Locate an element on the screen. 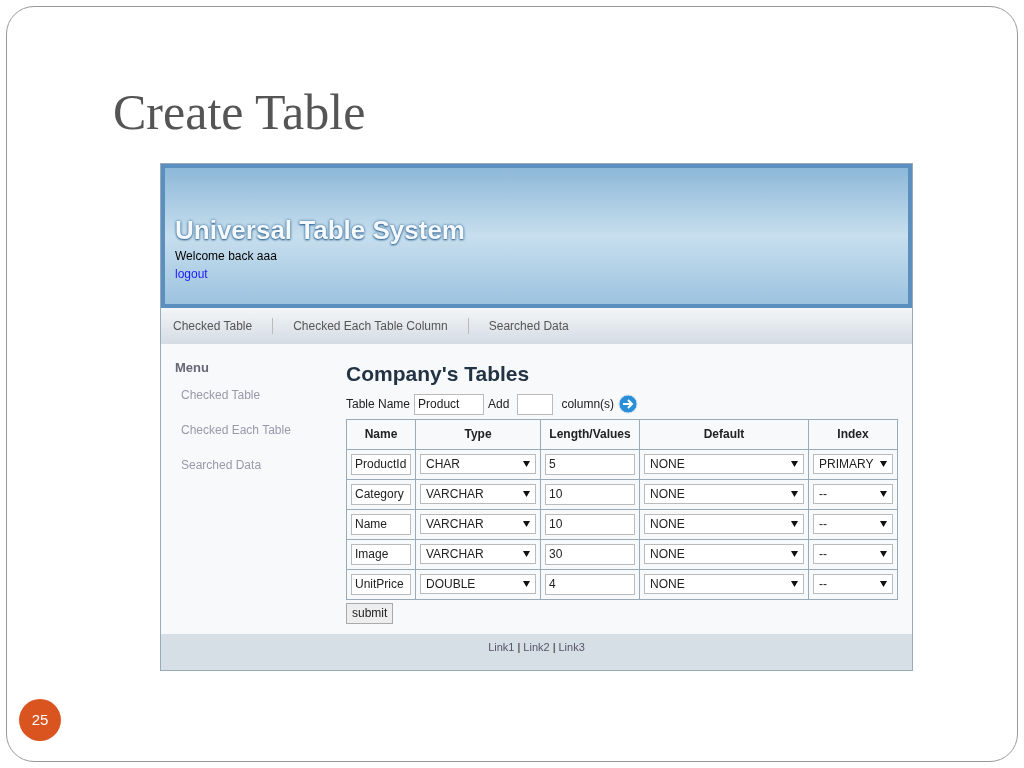 Image resolution: width=1024 pixels, height=768 pixels. table-name-field: Product is located at coordinates (449, 404).